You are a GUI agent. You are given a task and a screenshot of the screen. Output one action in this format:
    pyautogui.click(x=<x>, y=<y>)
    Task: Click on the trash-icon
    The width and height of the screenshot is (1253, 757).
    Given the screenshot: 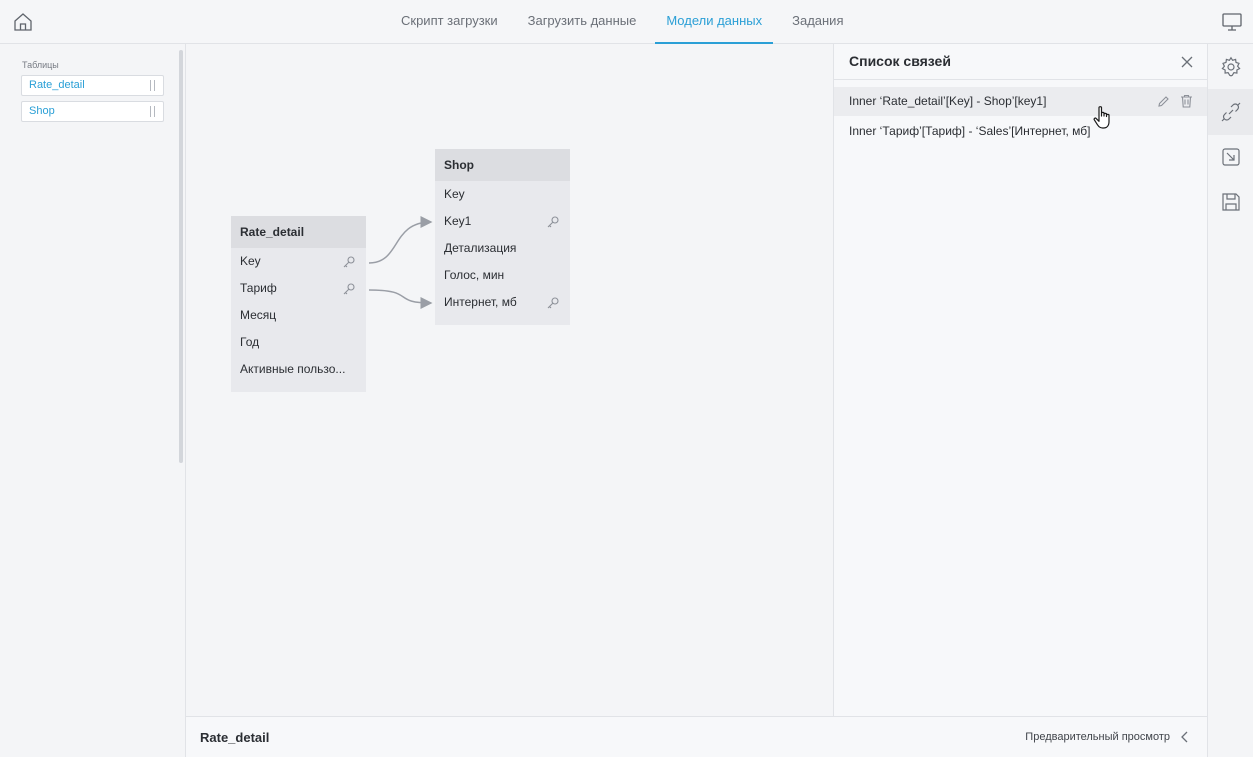 What is the action you would take?
    pyautogui.click(x=1186, y=101)
    